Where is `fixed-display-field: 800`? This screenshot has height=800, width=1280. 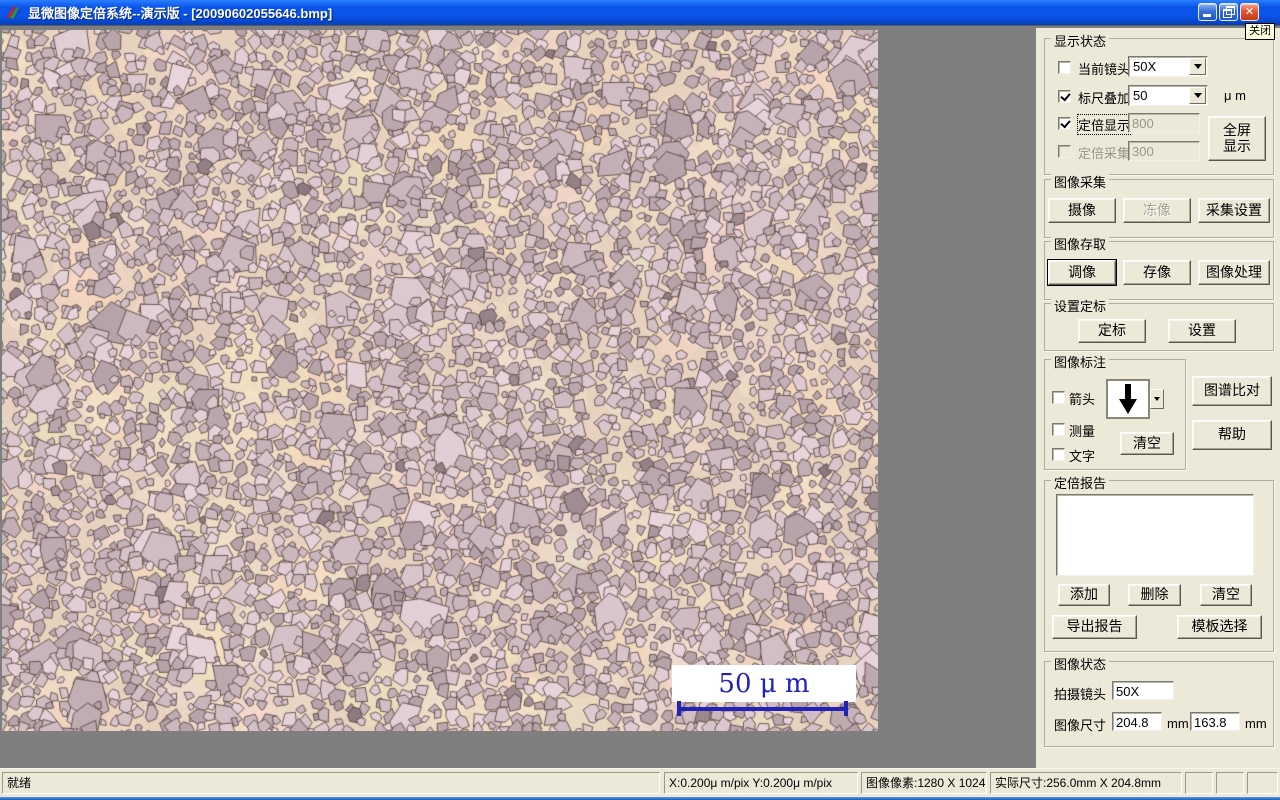
fixed-display-field: 800 is located at coordinates (1164, 123).